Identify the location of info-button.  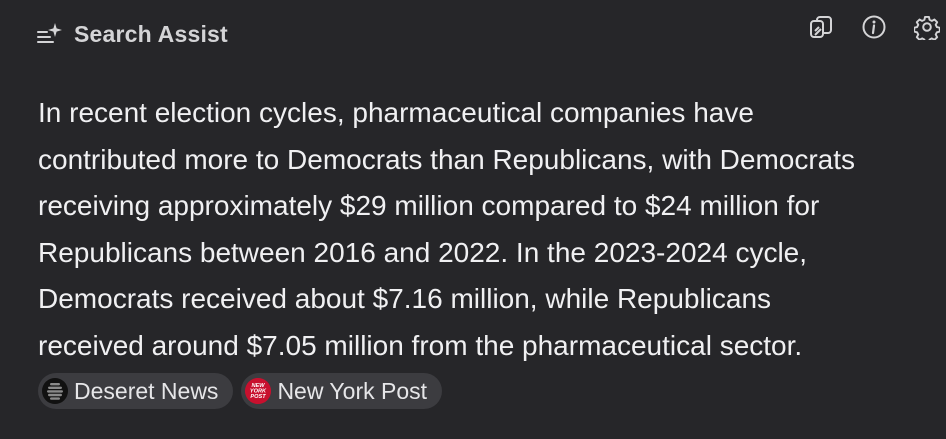
(874, 29).